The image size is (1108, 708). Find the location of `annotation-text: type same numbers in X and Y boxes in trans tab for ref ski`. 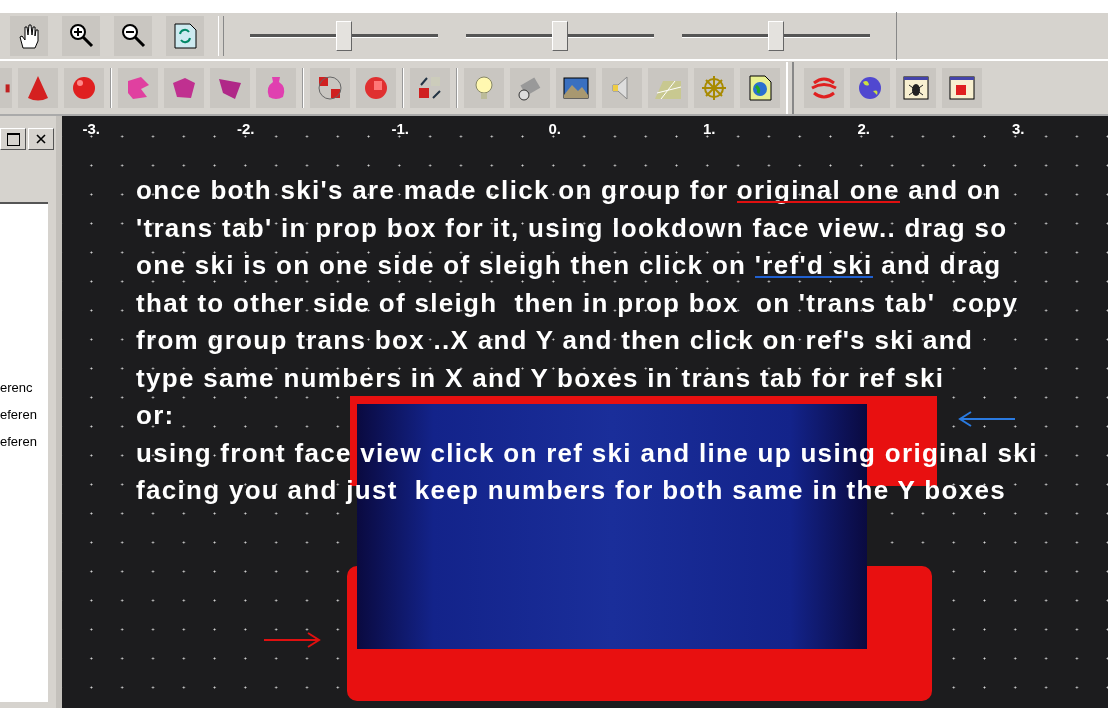

annotation-text: type same numbers in X and Y boxes in trans tab for ref ski is located at coordinates (541, 378).